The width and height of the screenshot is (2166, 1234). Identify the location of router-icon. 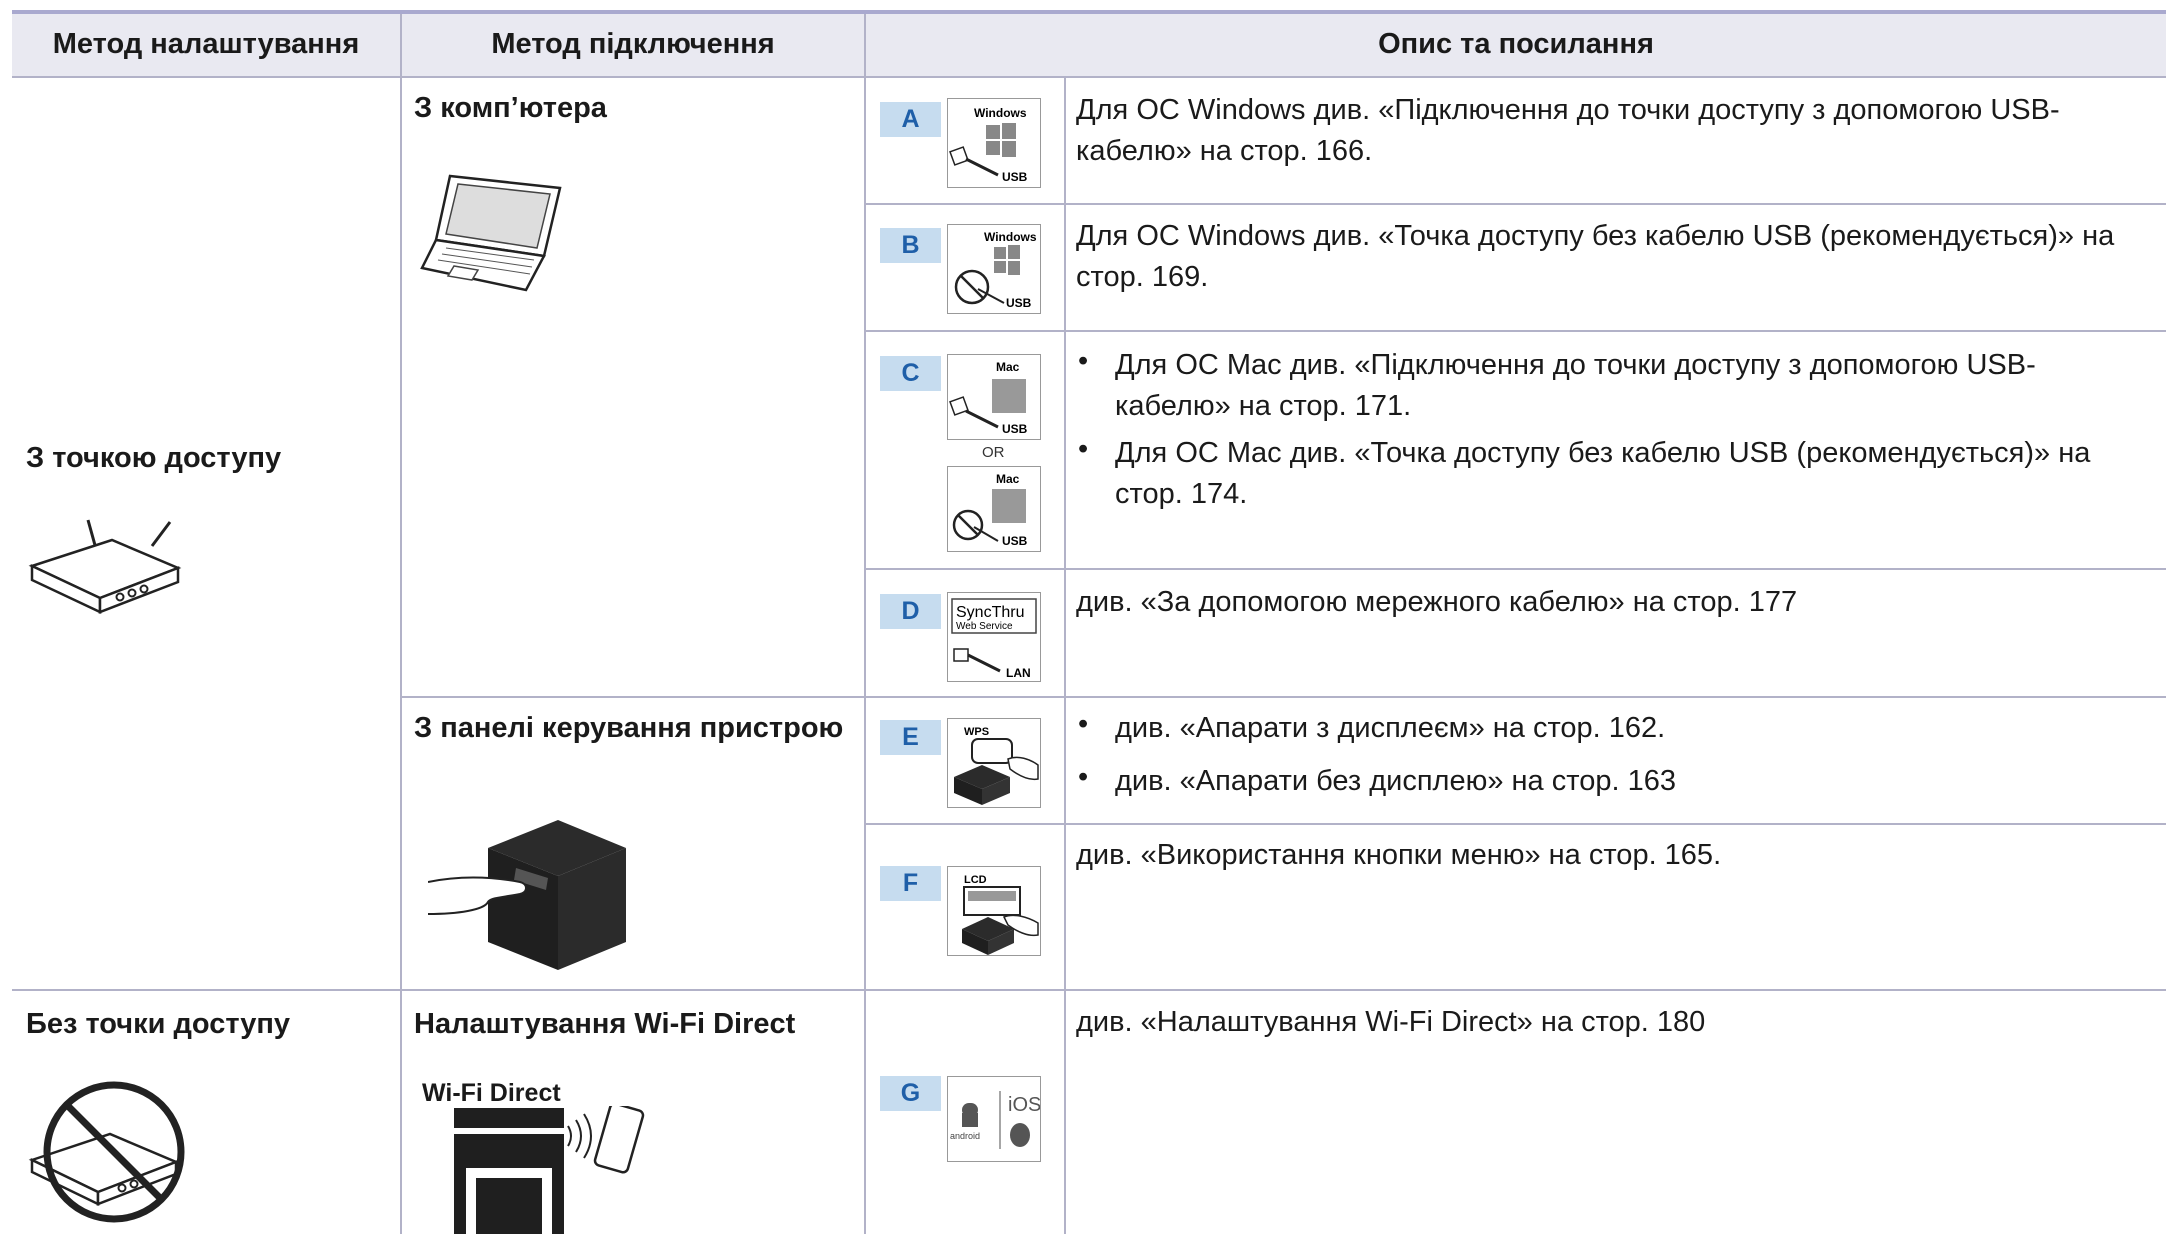
(105, 566).